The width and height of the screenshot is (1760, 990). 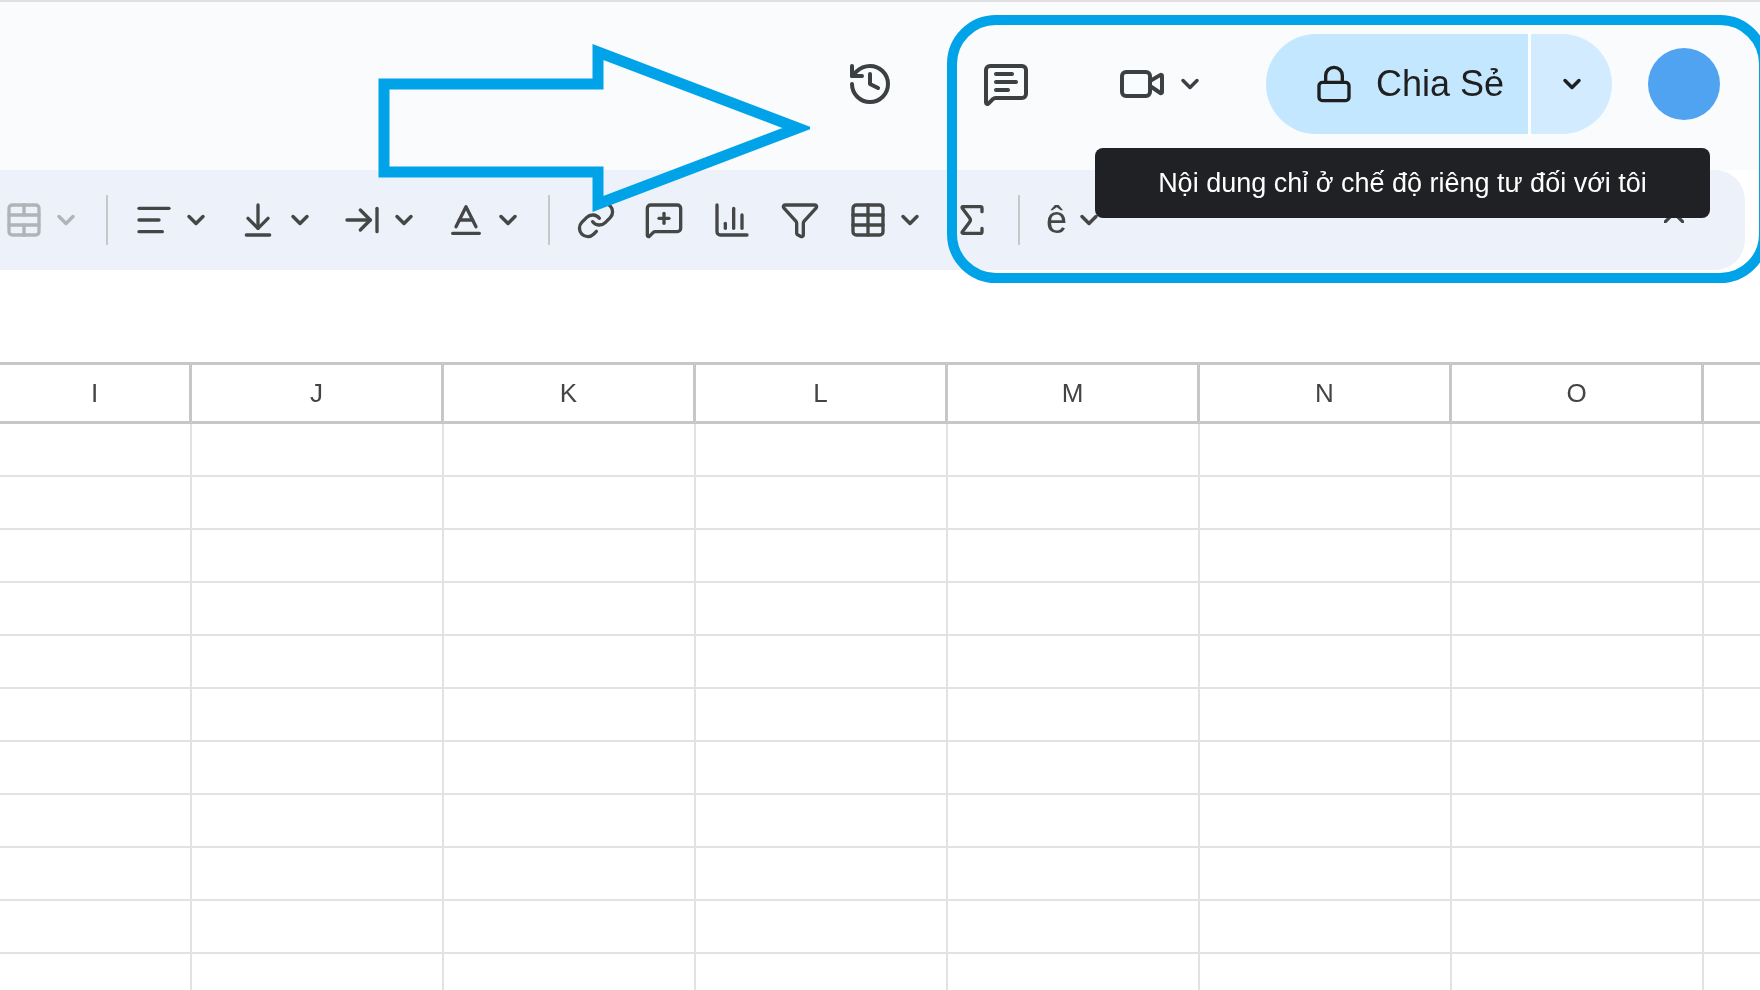 What do you see at coordinates (1057, 220) in the screenshot?
I see `input-tools-label: ê` at bounding box center [1057, 220].